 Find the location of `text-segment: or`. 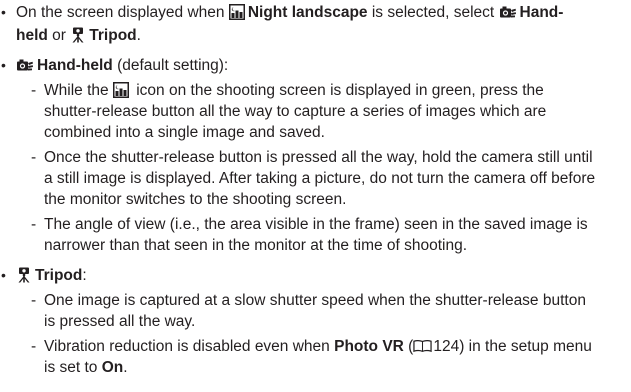

text-segment: or is located at coordinates (59, 35).